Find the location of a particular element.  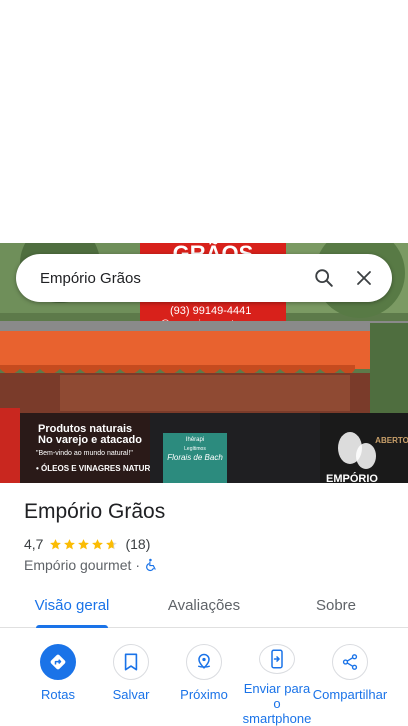

nearby-circle is located at coordinates (204, 662).